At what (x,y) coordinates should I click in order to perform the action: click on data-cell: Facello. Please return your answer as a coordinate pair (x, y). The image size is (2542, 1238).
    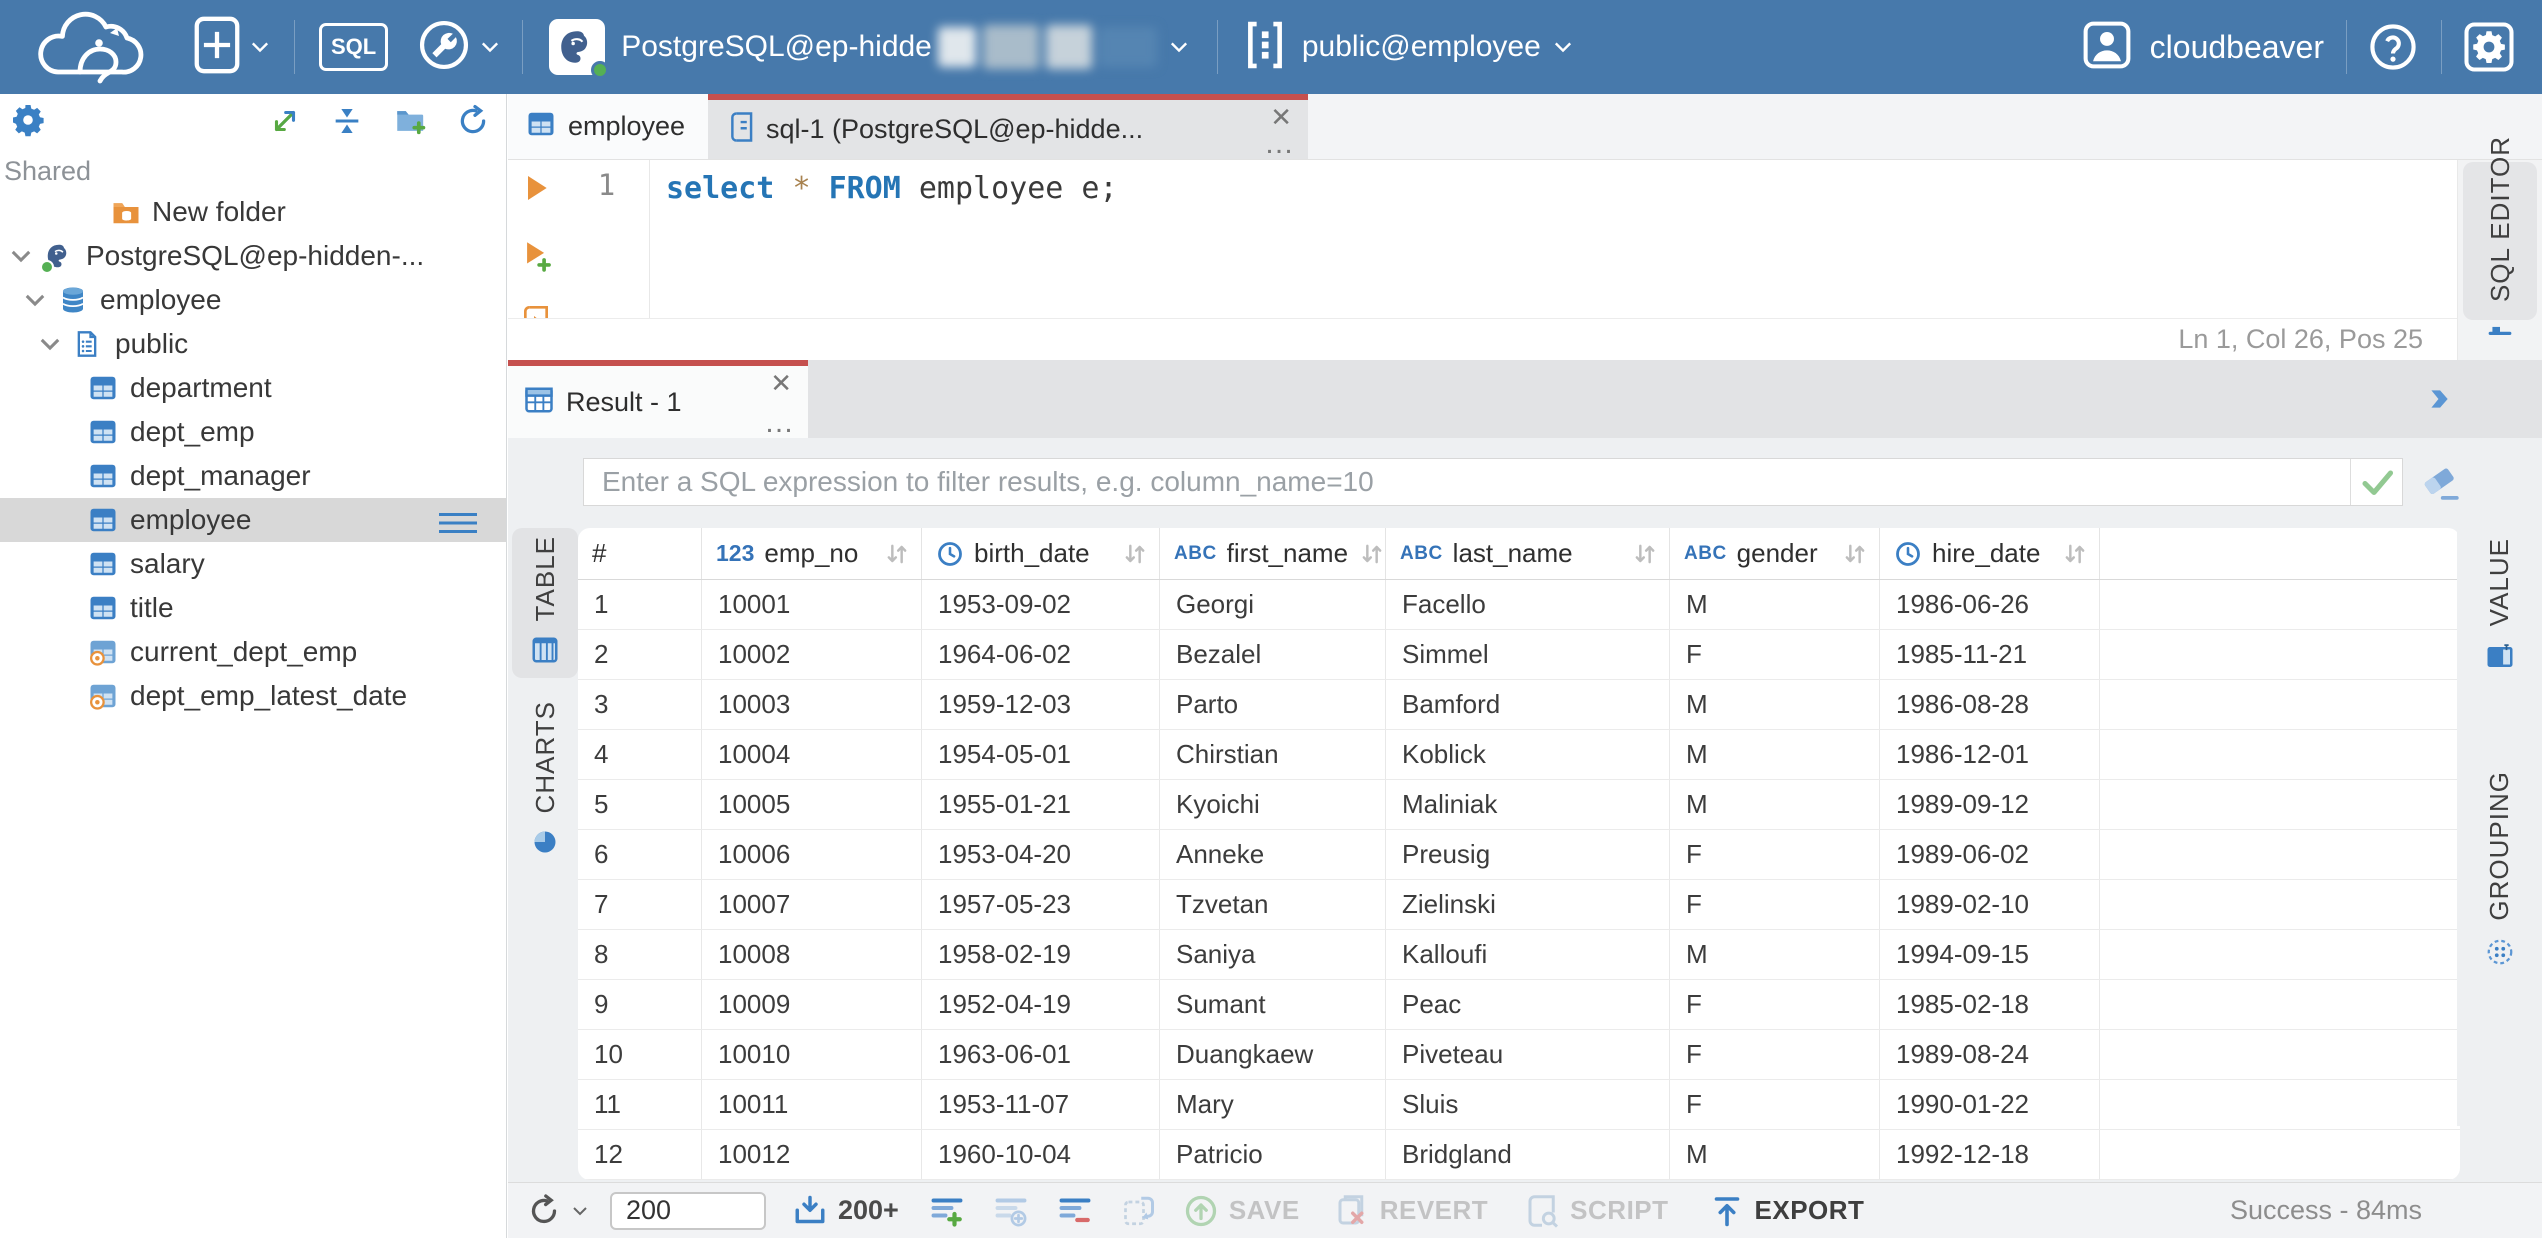
    Looking at the image, I should click on (1528, 604).